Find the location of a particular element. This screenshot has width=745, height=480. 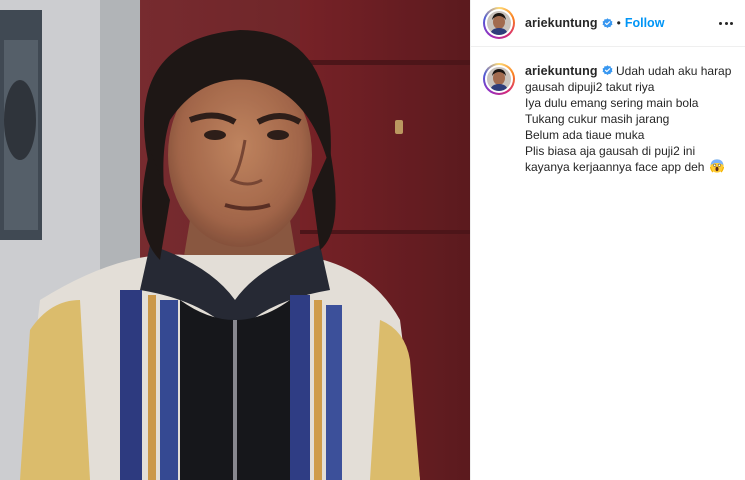

follow-button: Follow is located at coordinates (645, 23).